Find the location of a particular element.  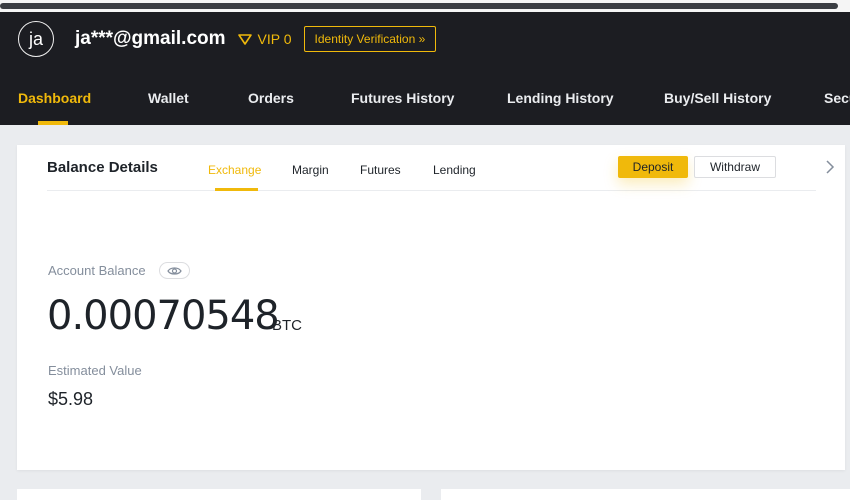

tab-active-indicator is located at coordinates (236, 189).